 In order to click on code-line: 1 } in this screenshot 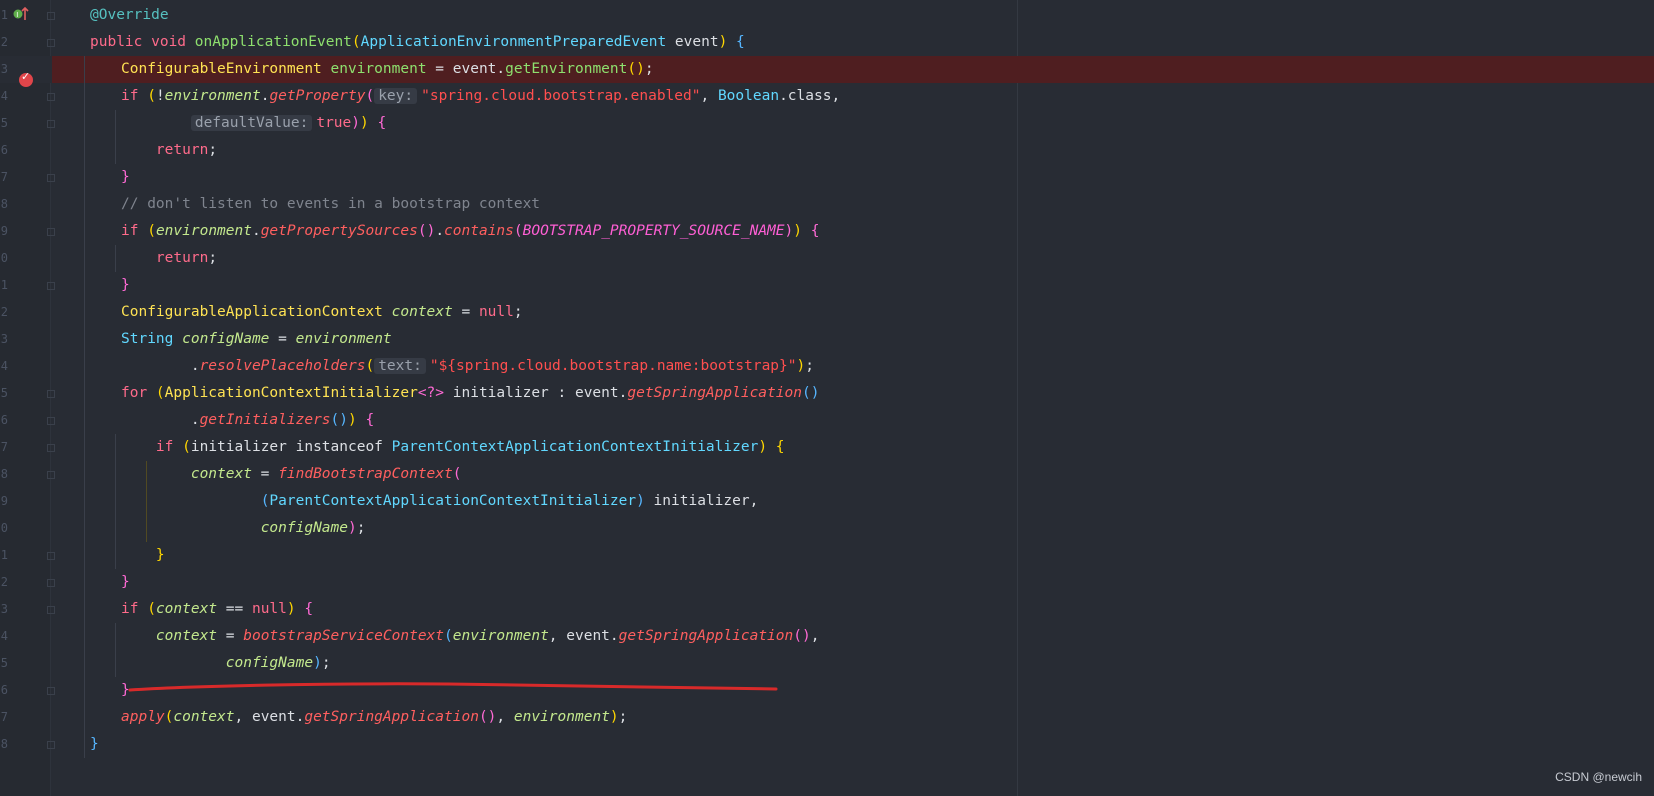, I will do `click(827, 555)`.